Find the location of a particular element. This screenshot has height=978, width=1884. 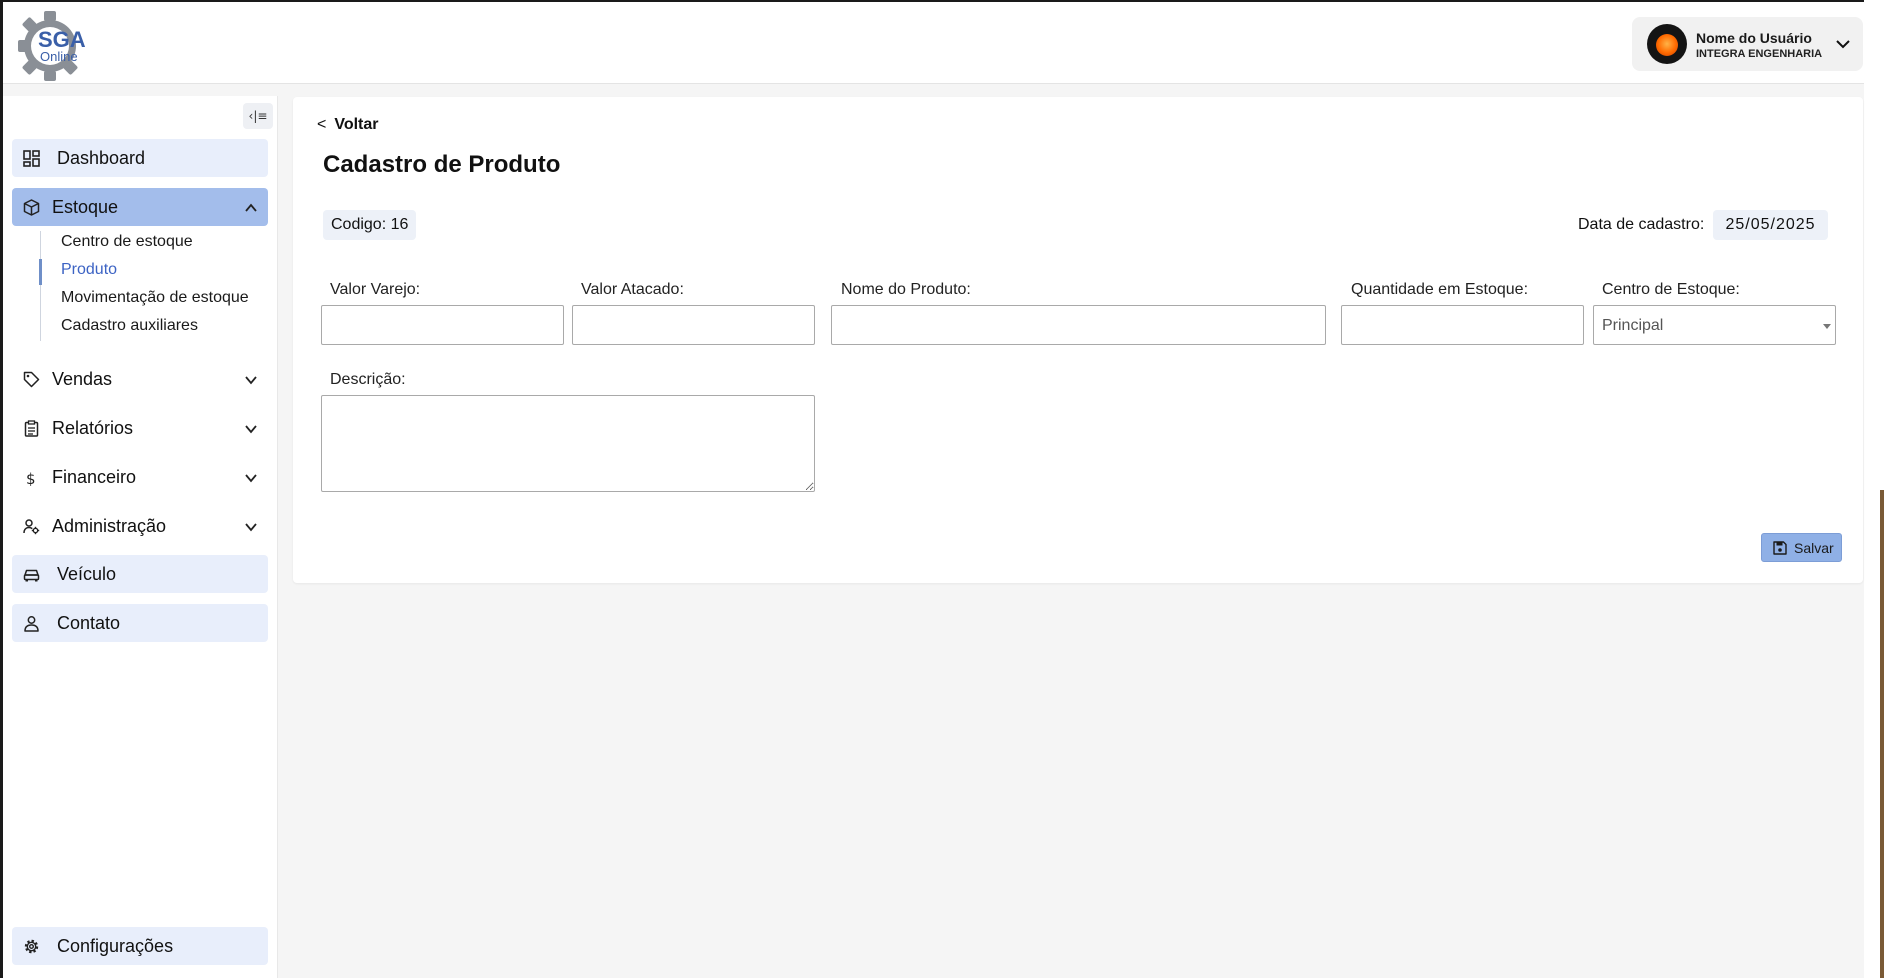

save-button: Salvar is located at coordinates (1801, 547).